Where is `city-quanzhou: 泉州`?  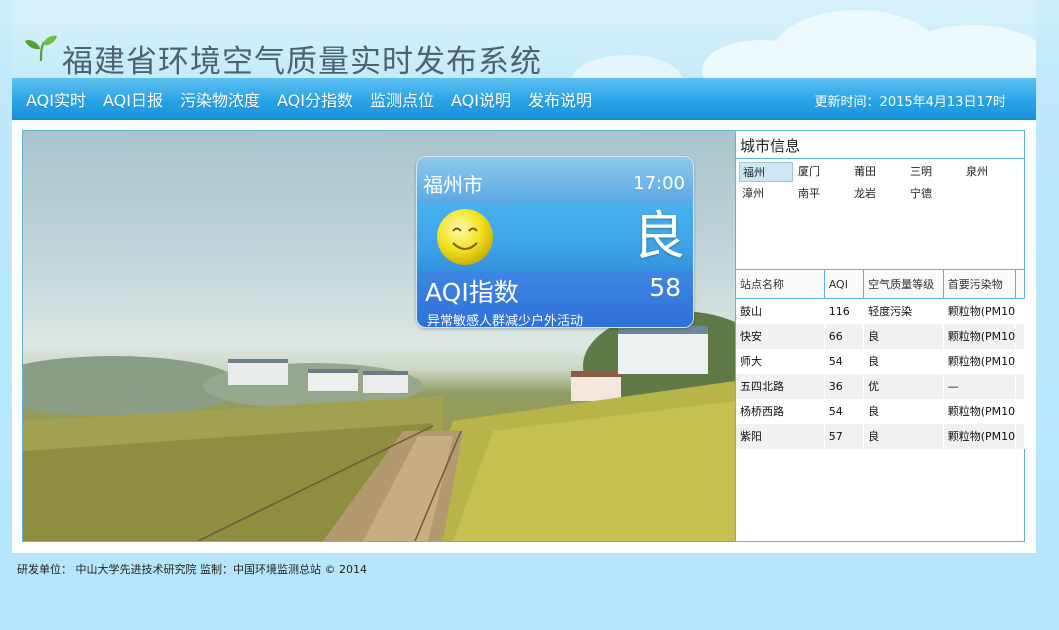 city-quanzhou: 泉州 is located at coordinates (991, 172).